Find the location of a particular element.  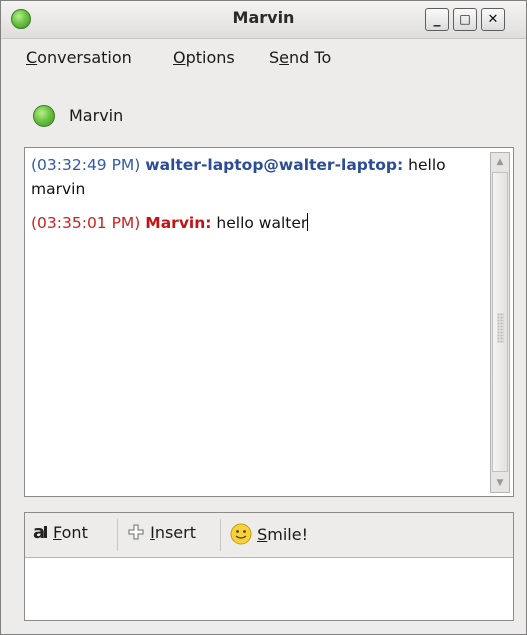

message-text: hello walter is located at coordinates (262, 223).